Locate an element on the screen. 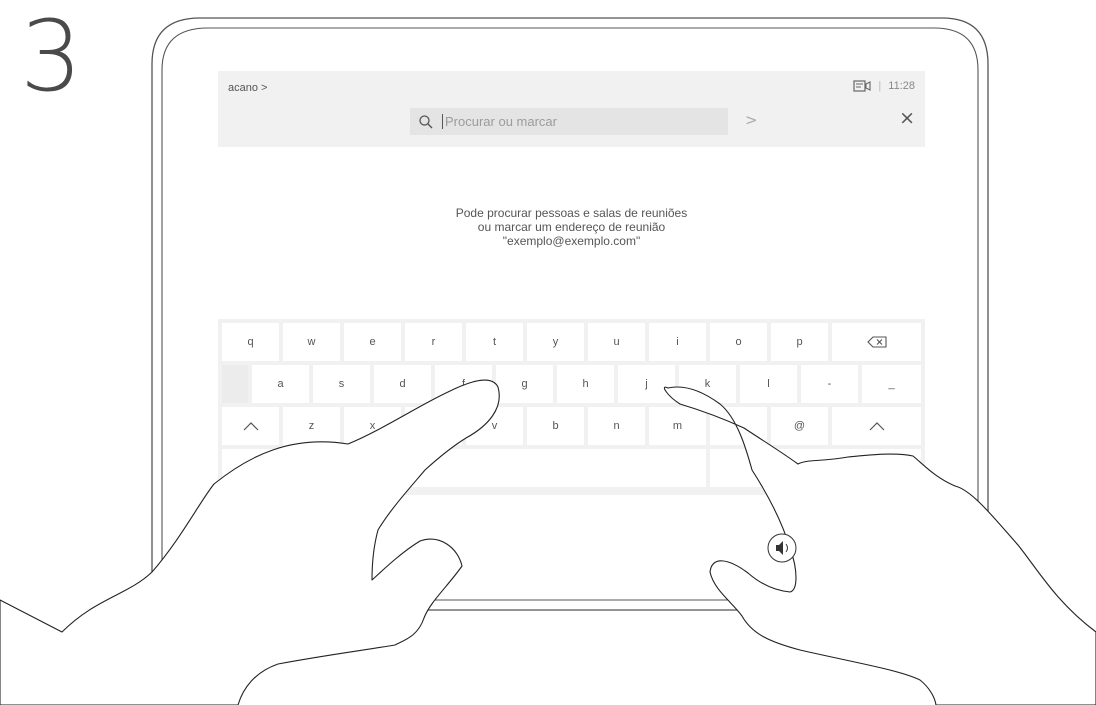  search-icon is located at coordinates (426, 121).